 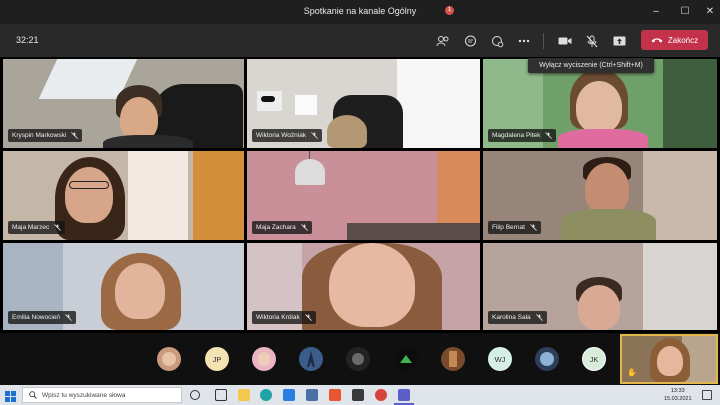 What do you see at coordinates (312, 395) in the screenshot?
I see `mail-icon` at bounding box center [312, 395].